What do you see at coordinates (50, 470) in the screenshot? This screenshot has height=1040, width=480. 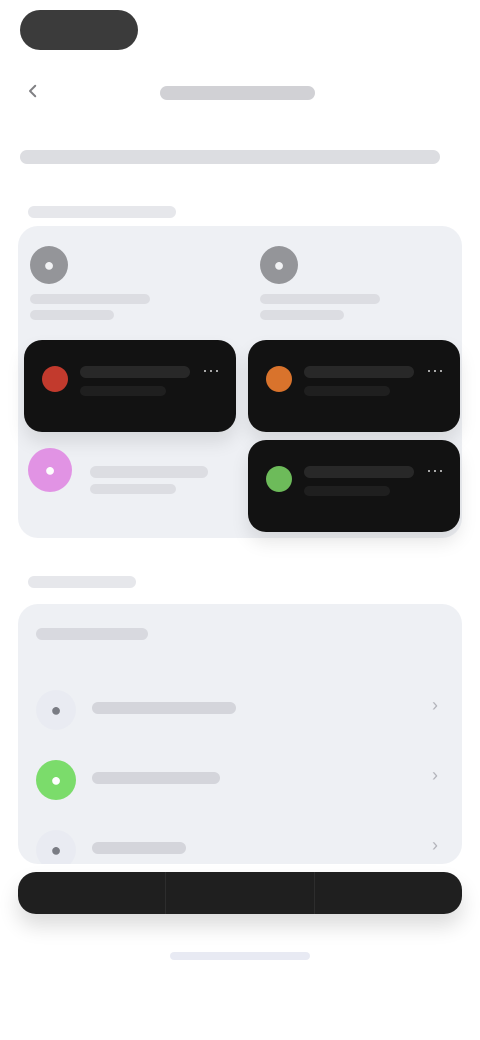 I see `pink-accent-icon: ●` at bounding box center [50, 470].